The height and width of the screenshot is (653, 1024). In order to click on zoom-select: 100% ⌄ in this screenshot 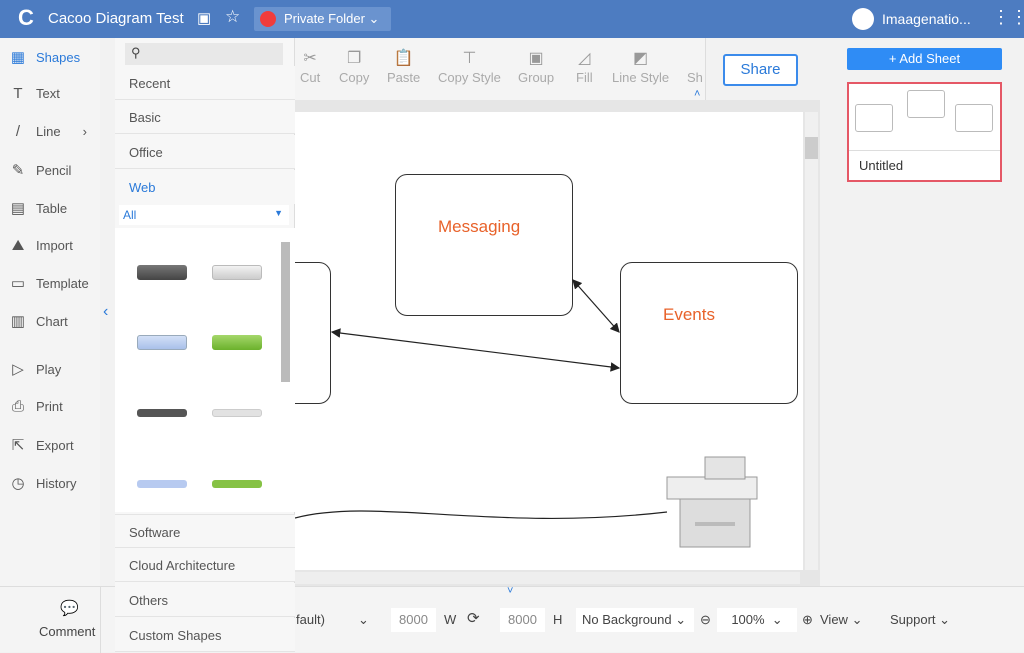, I will do `click(757, 620)`.